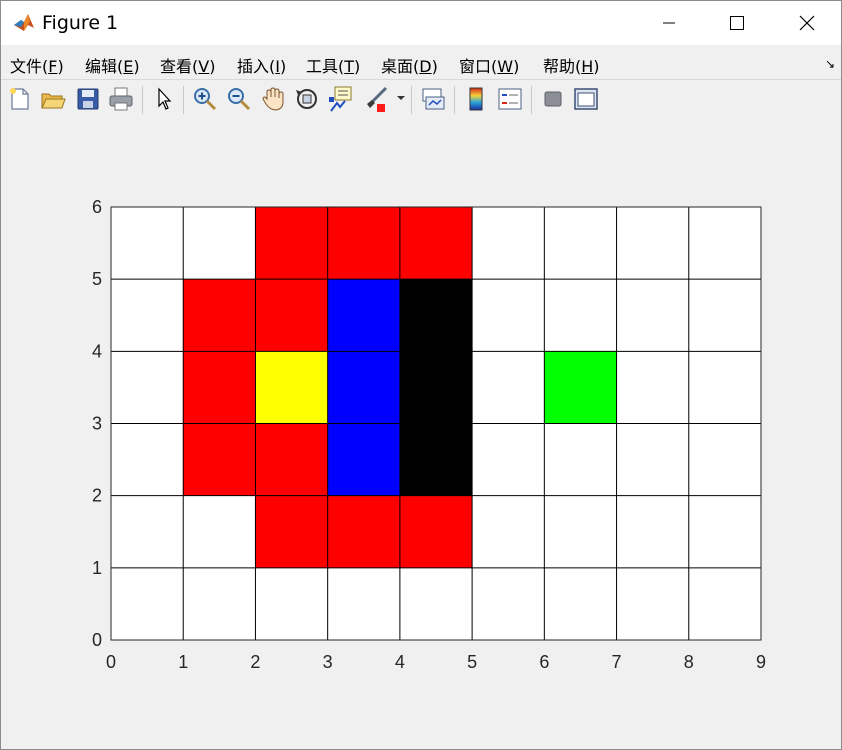  Describe the element at coordinates (571, 65) in the screenshot. I see `menu-help: 帮助(H)` at that location.